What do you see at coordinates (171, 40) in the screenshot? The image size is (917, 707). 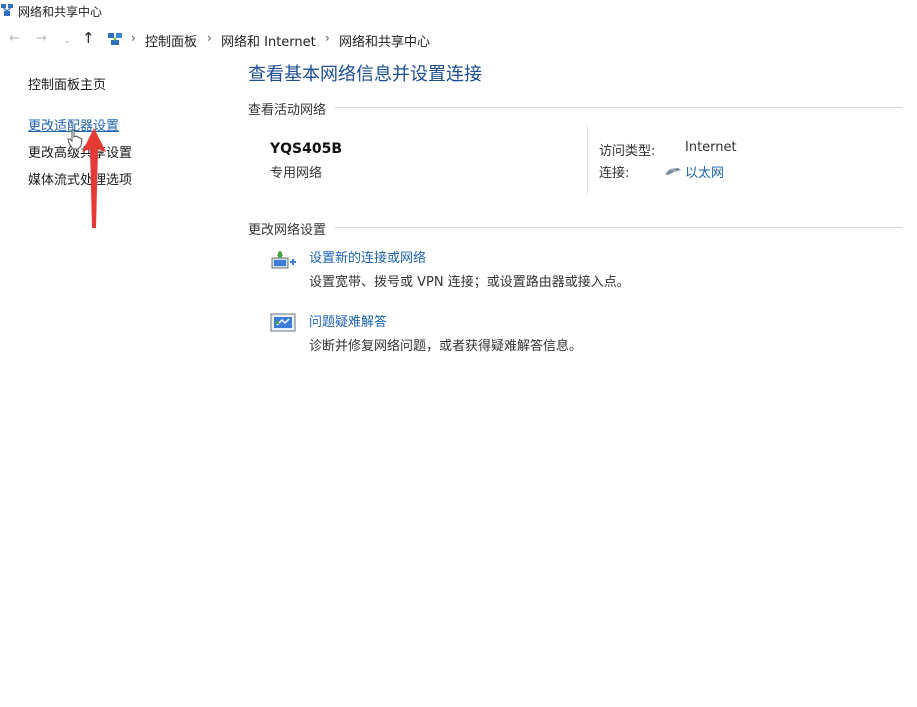 I see `breadcrumb-control-panel: 控制面板` at bounding box center [171, 40].